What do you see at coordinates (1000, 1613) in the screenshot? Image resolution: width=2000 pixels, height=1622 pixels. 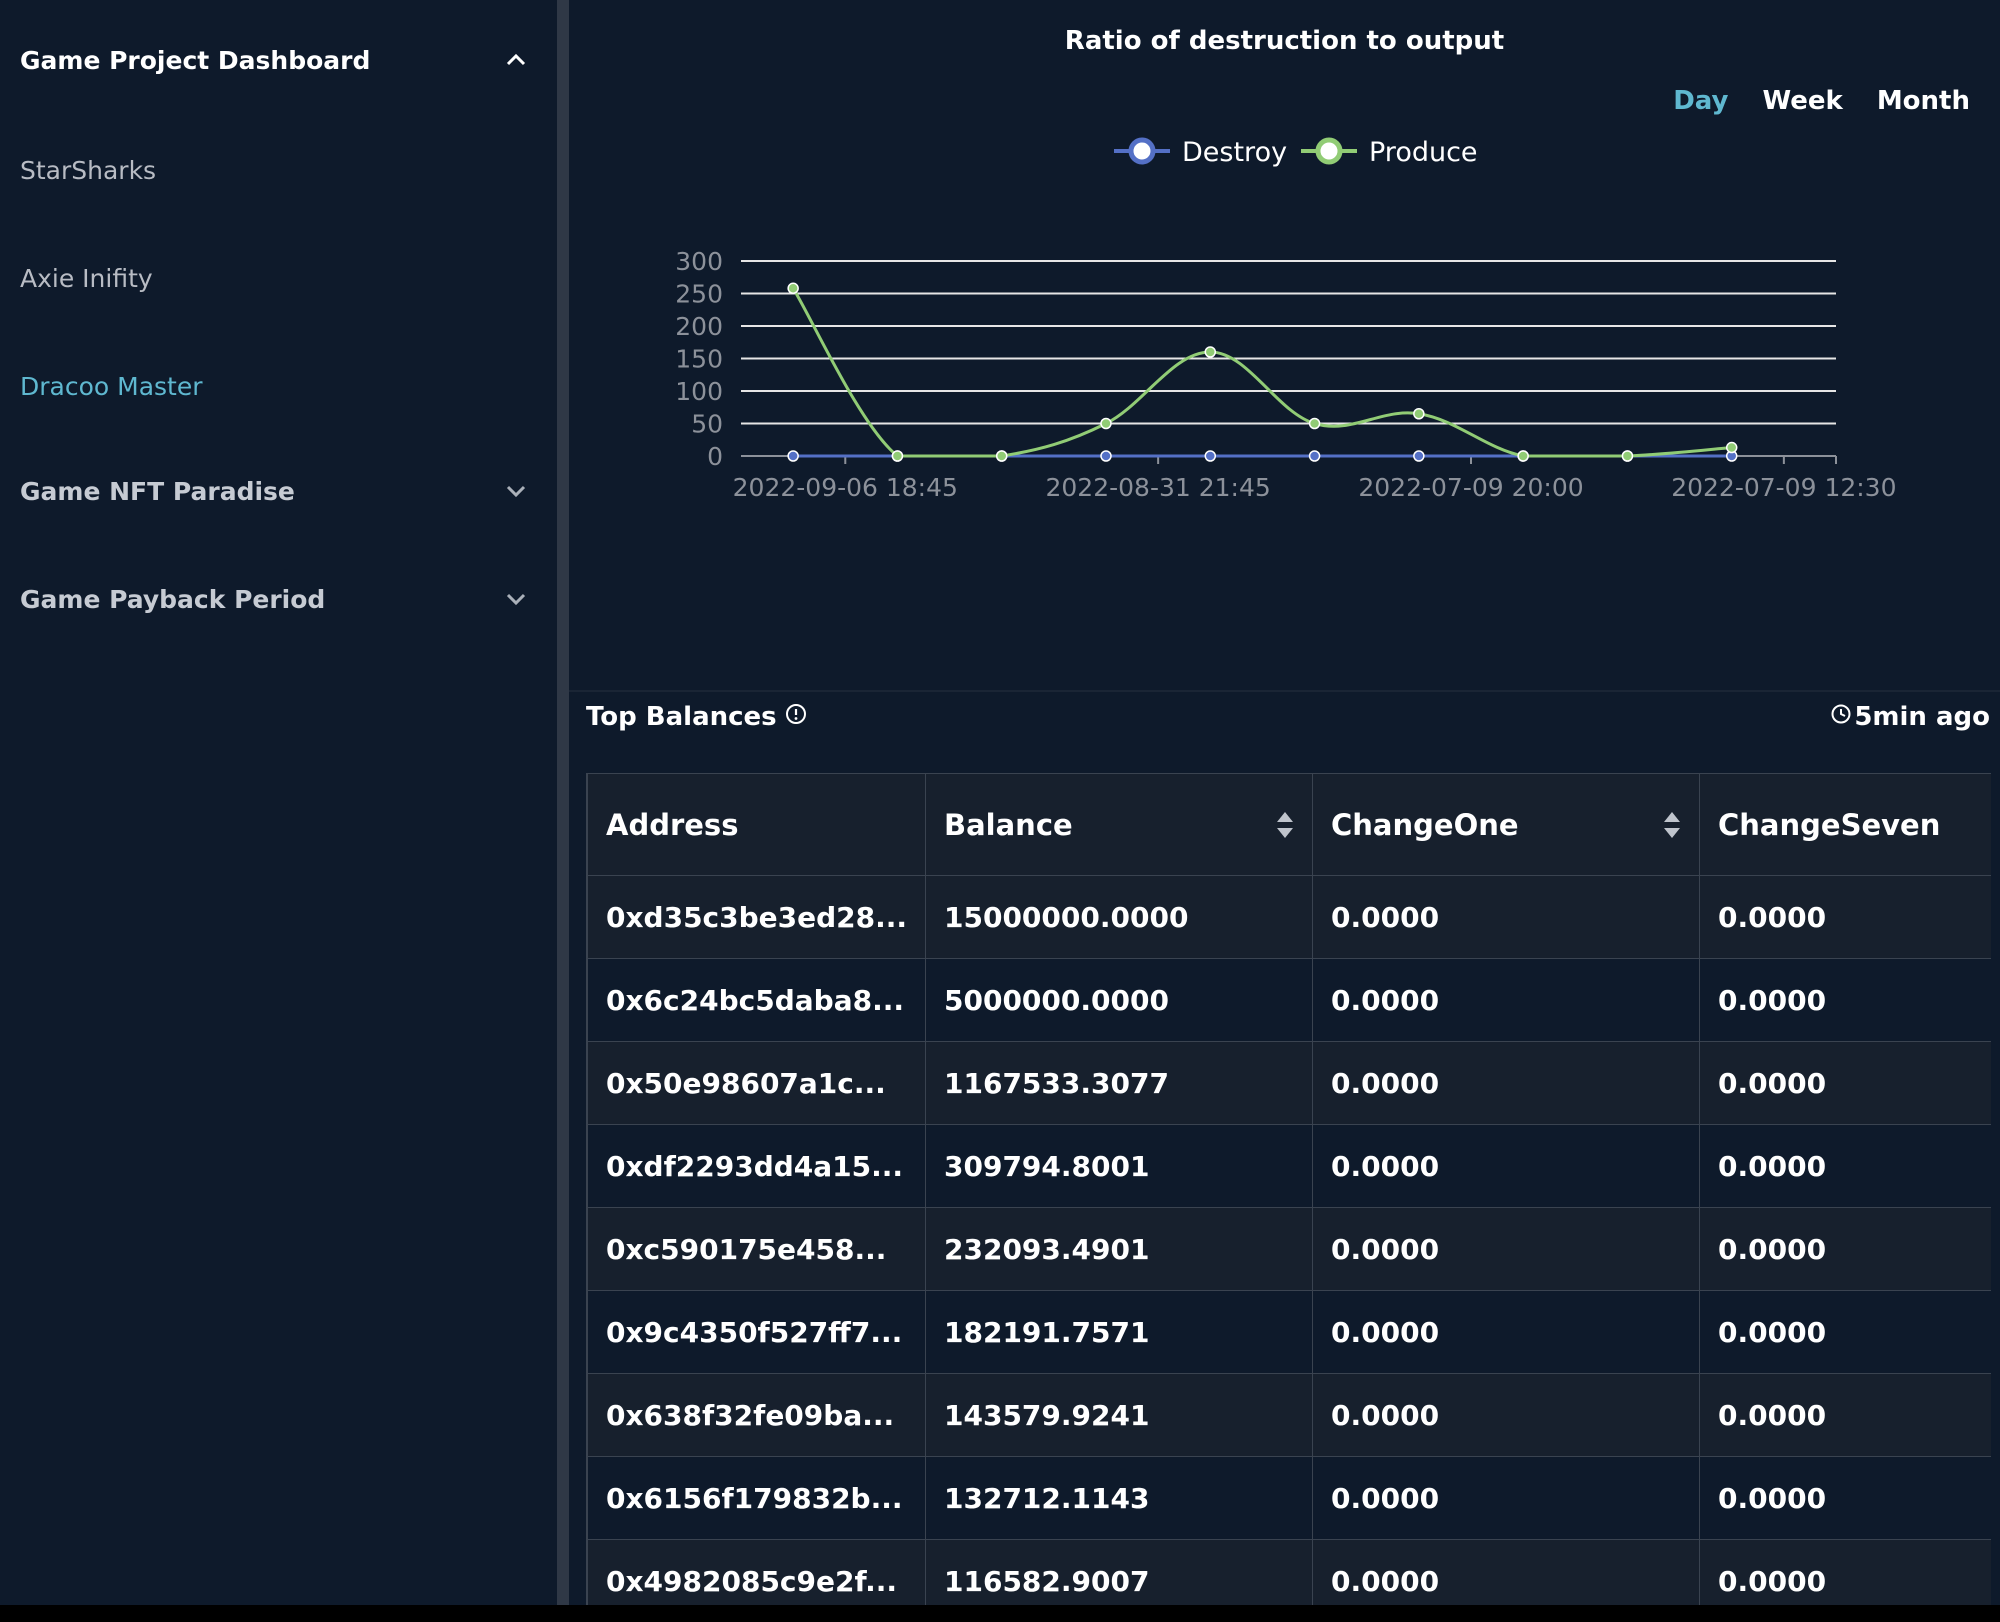 I see `bottom-strip` at bounding box center [1000, 1613].